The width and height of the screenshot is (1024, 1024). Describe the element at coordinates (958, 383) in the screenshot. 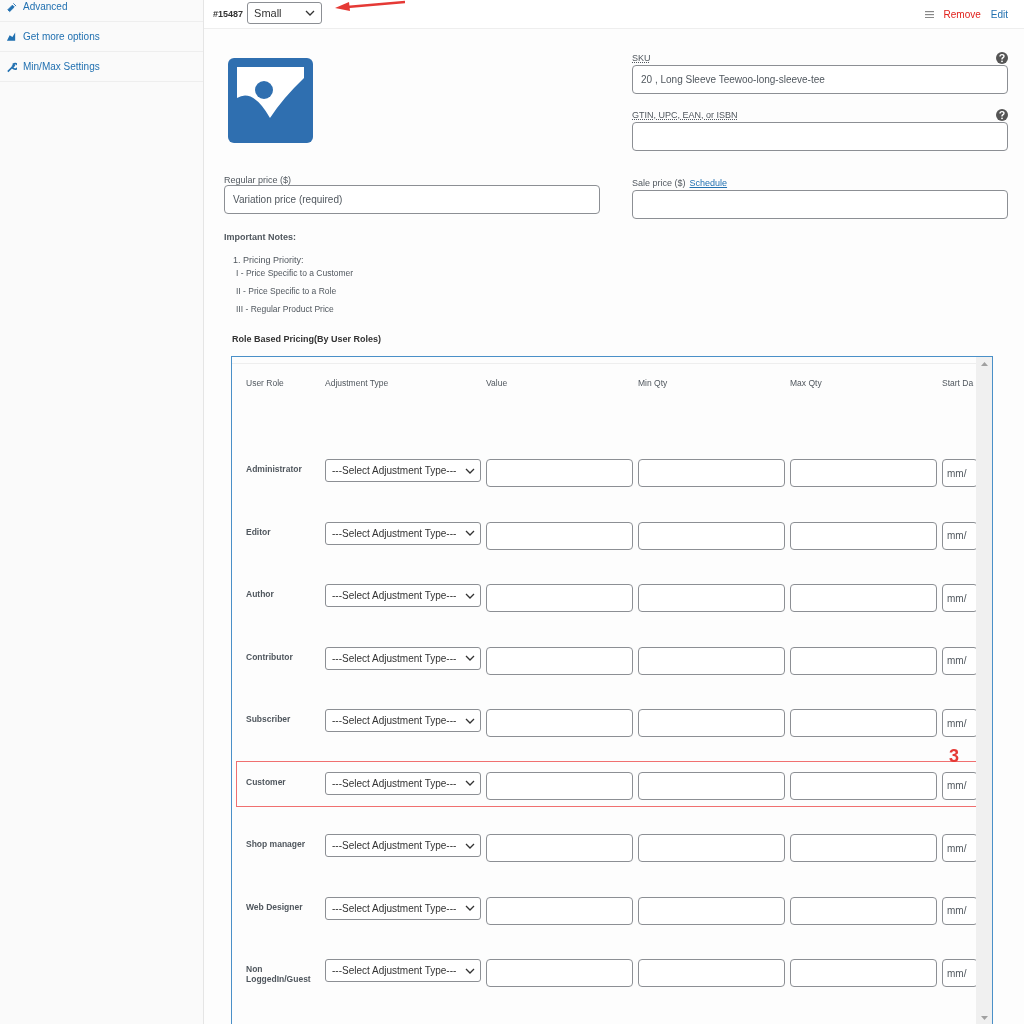

I see `column-header: Start Da` at that location.